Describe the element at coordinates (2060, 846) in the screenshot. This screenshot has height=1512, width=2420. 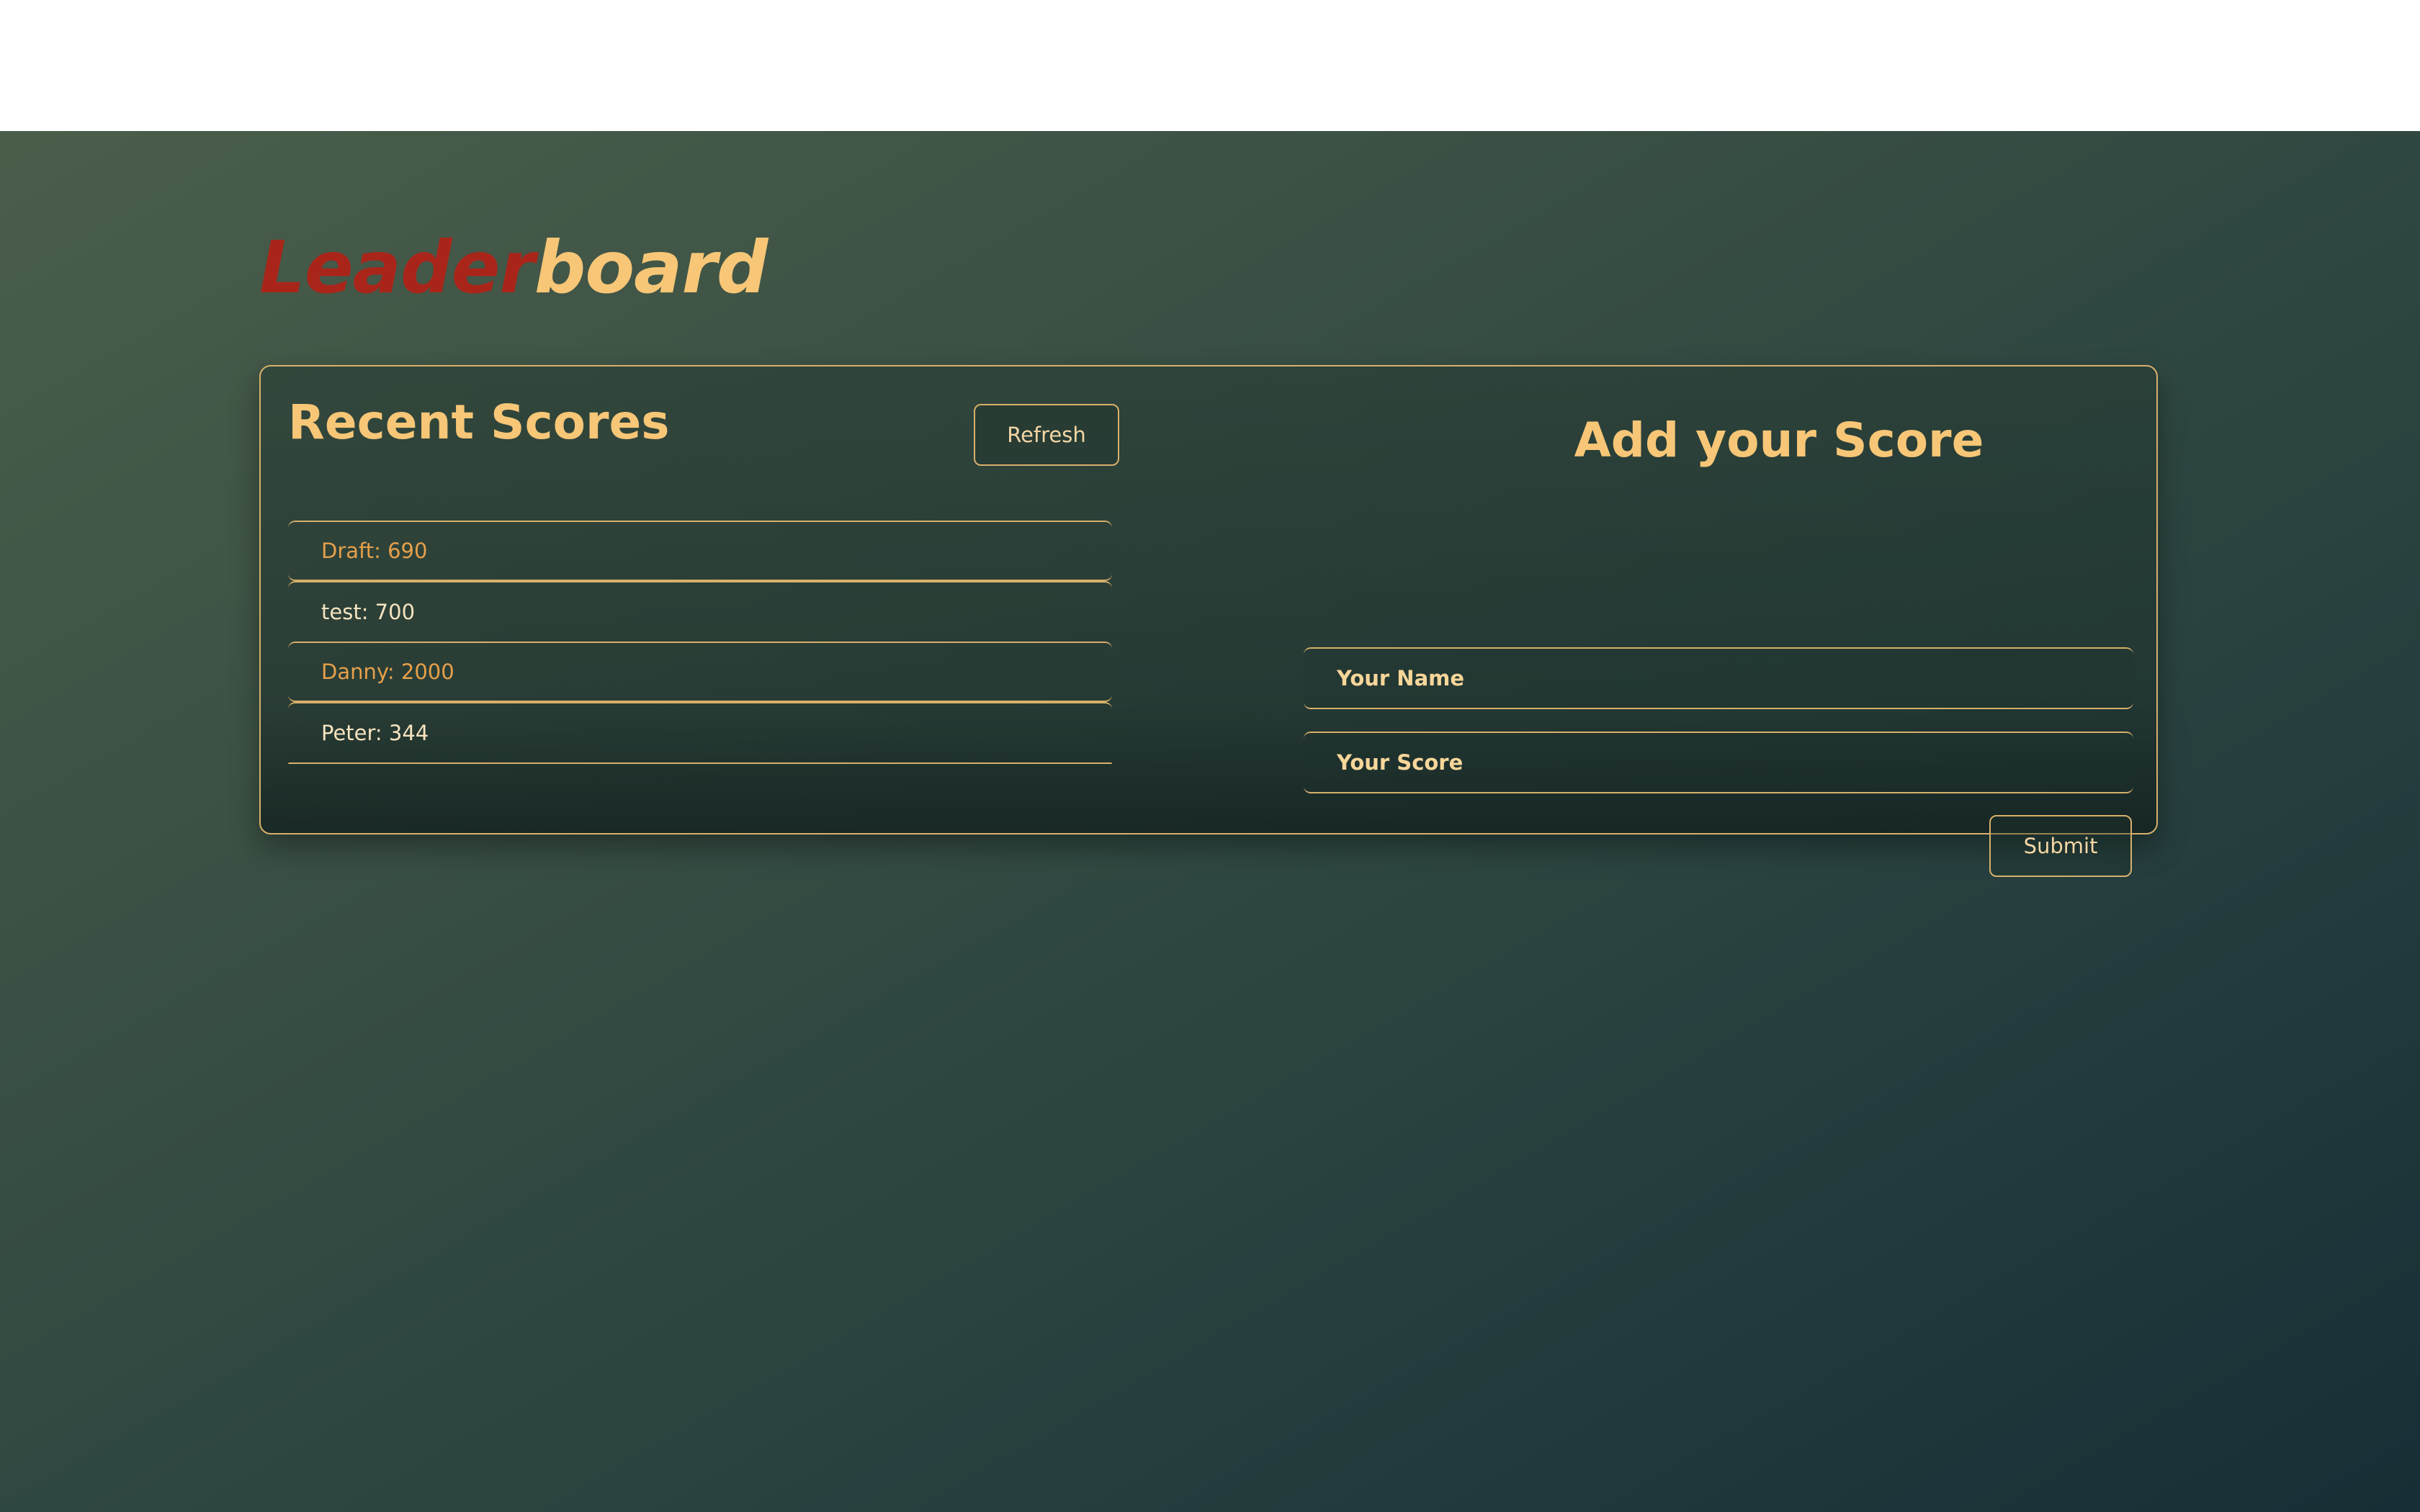
I see `submit-button: Submit` at that location.